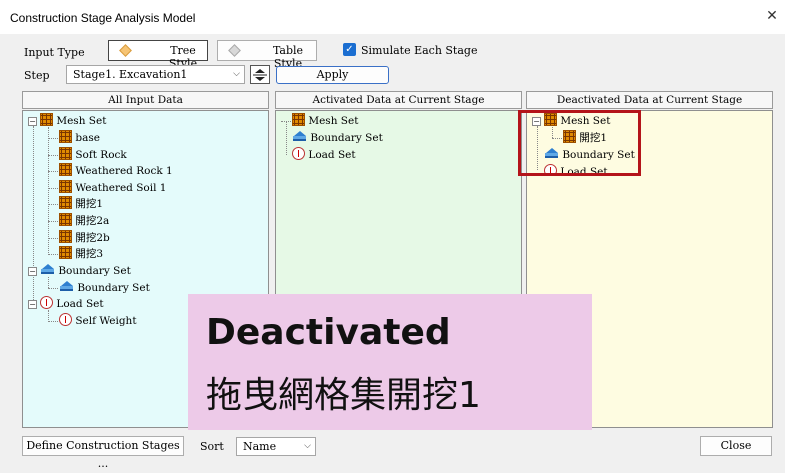  Describe the element at coordinates (579, 143) in the screenshot. I see `highlight-box` at that location.